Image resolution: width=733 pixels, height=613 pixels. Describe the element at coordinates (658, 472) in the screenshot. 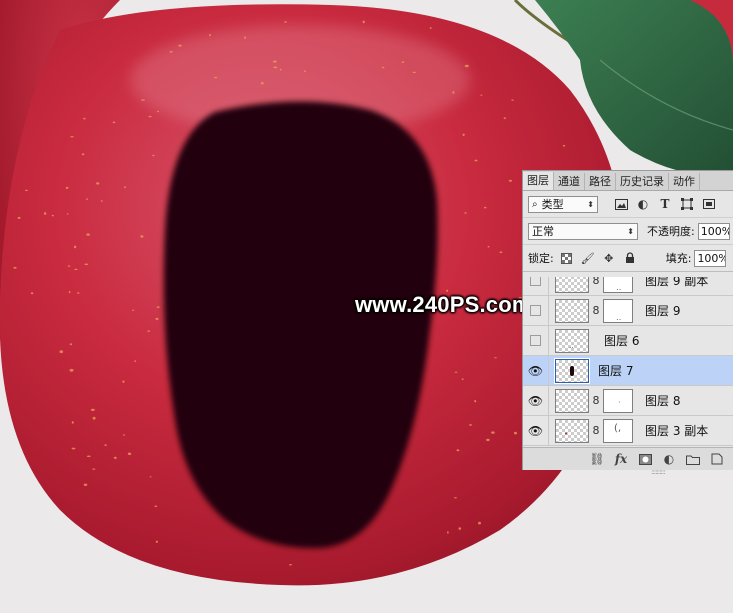

I see `resize-grip: ::::::::::` at that location.